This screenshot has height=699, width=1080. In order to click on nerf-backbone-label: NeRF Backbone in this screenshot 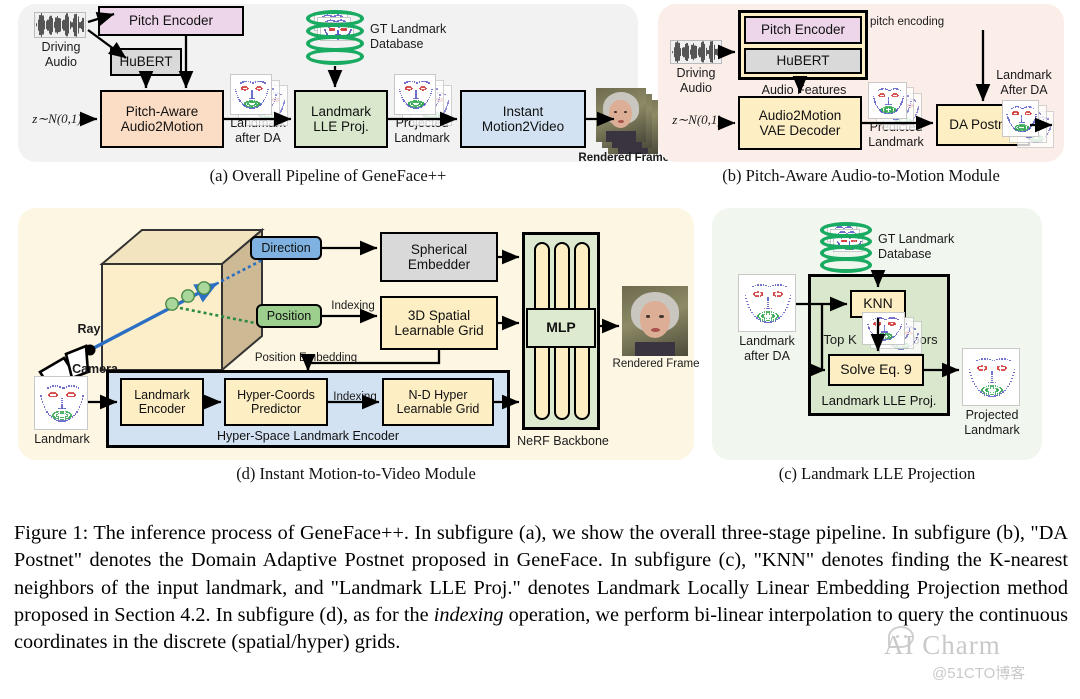, I will do `click(563, 441)`.